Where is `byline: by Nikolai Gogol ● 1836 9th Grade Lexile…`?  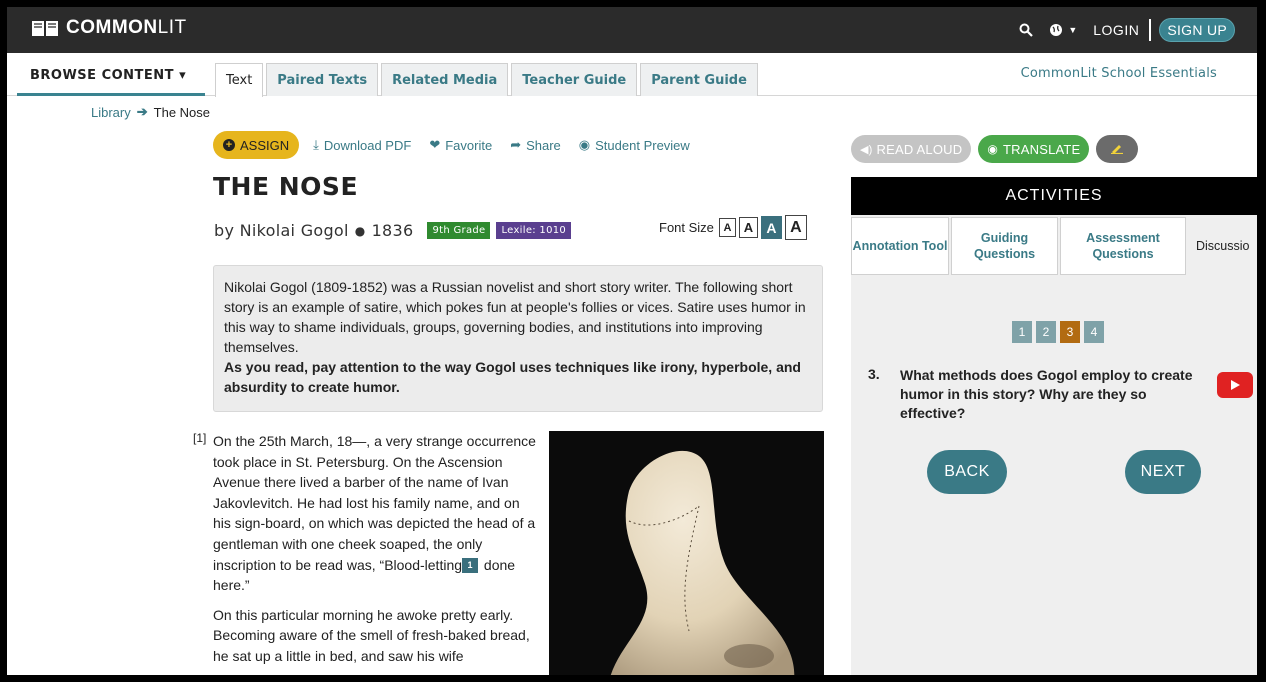
byline: by Nikolai Gogol ● 1836 9th Grade Lexile… is located at coordinates (393, 230).